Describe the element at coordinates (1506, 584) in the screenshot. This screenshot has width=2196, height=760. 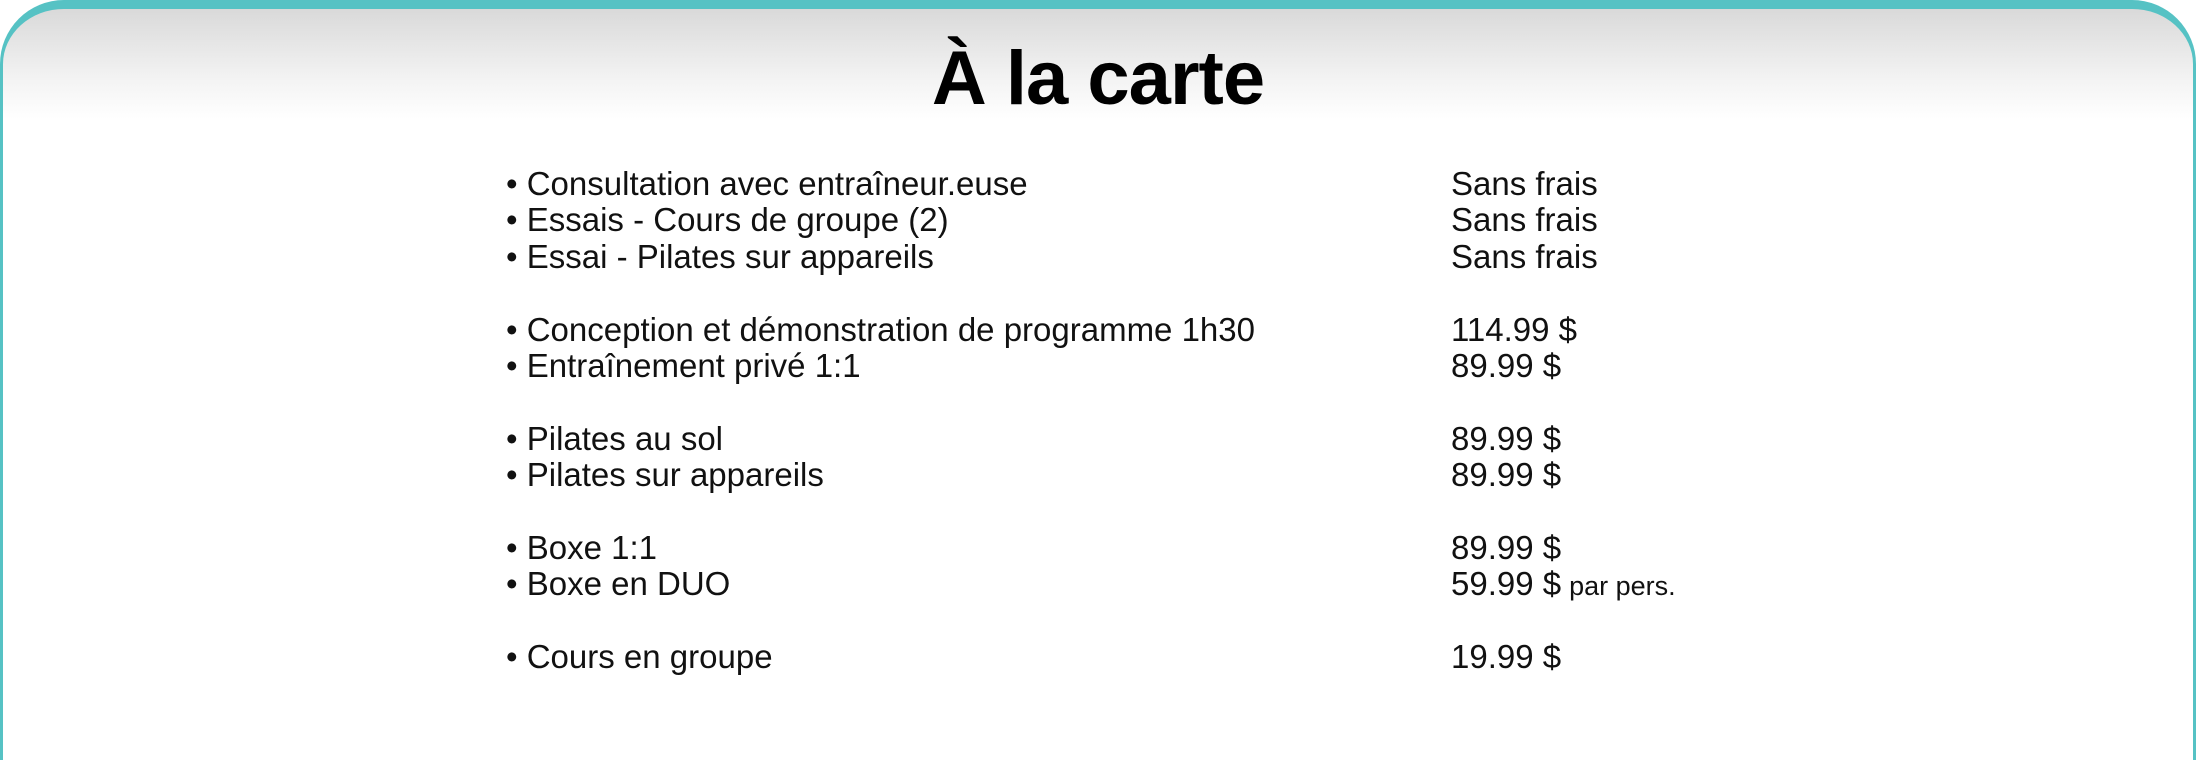
I see `price-value: 59.99 $` at that location.